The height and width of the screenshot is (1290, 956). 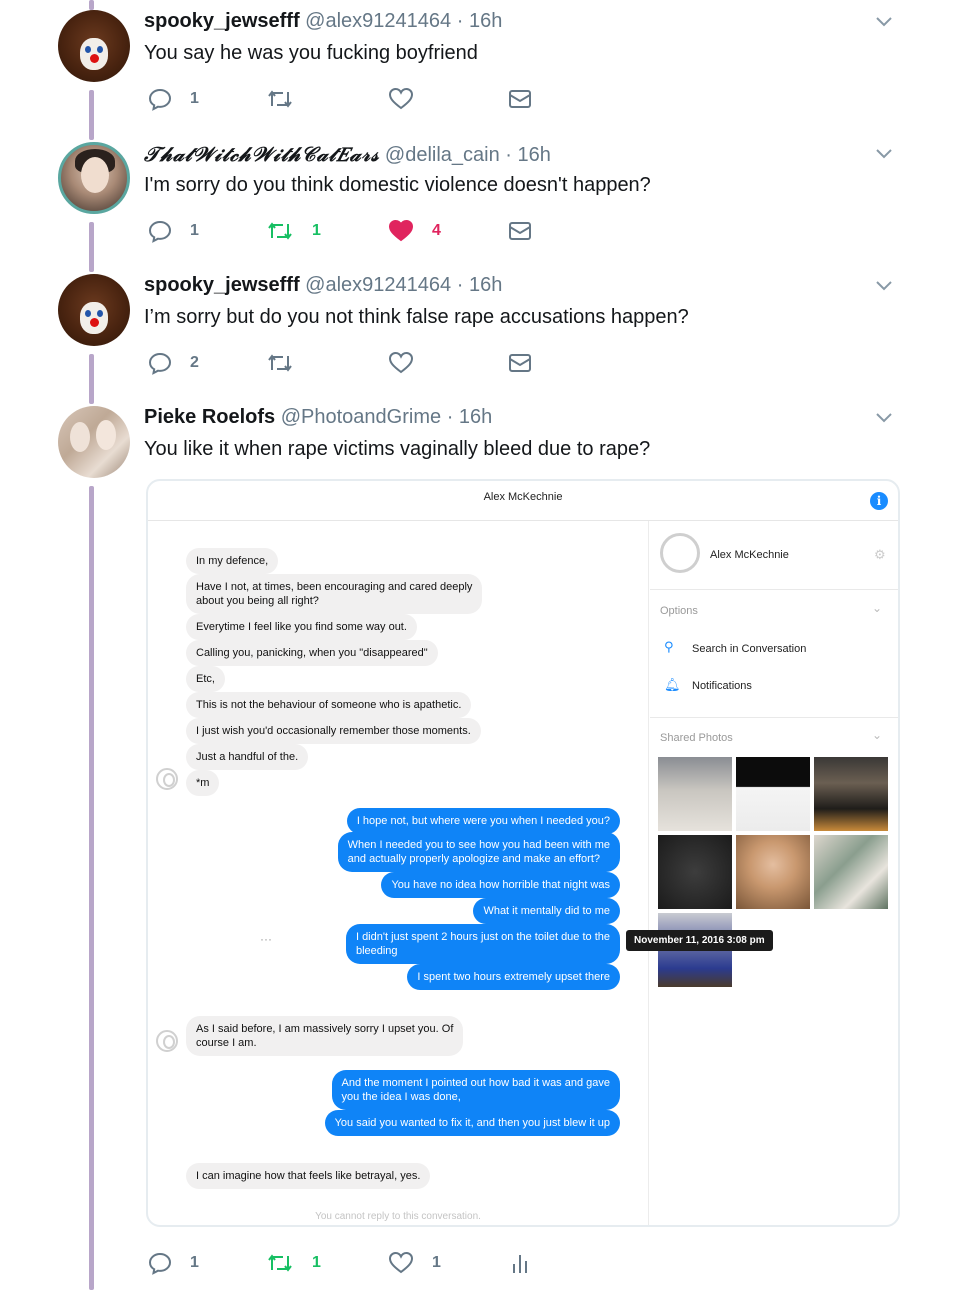 I want to click on reply-count: 2, so click(x=194, y=362).